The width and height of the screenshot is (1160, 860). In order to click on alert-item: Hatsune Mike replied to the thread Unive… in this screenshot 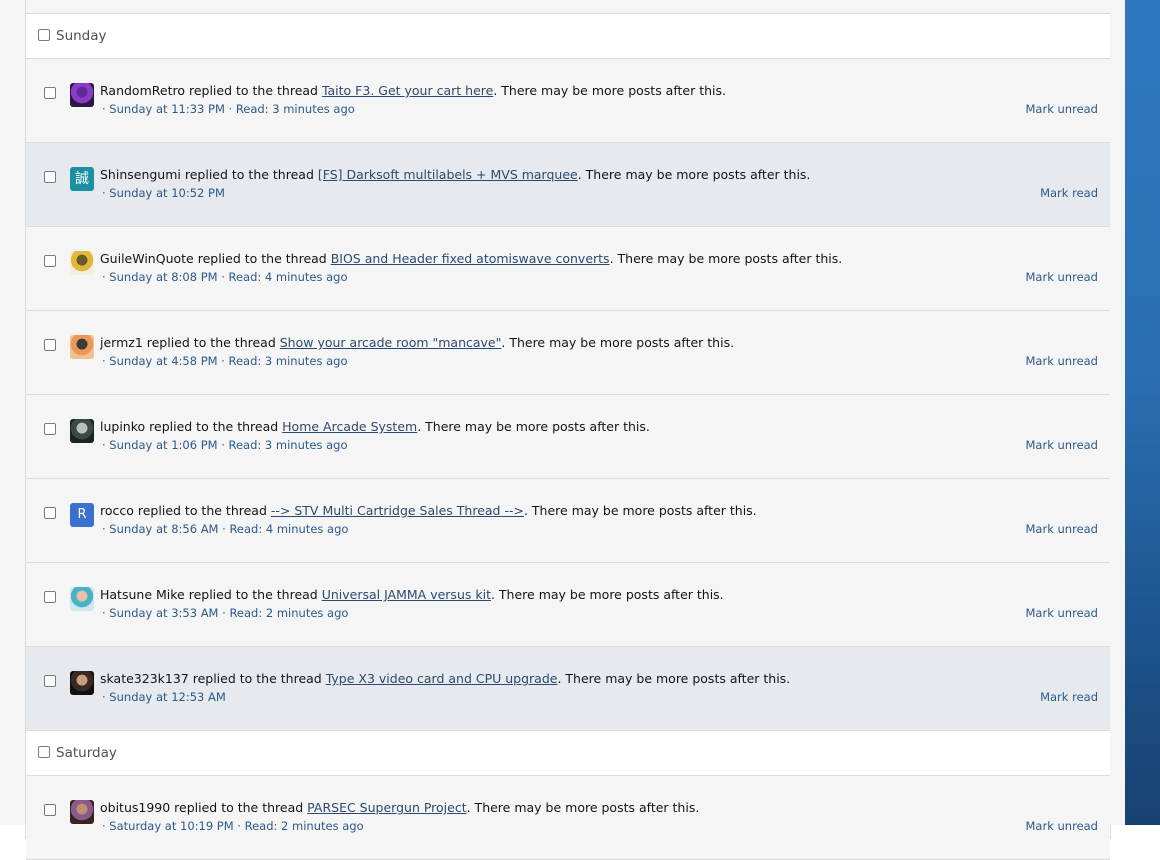, I will do `click(568, 605)`.